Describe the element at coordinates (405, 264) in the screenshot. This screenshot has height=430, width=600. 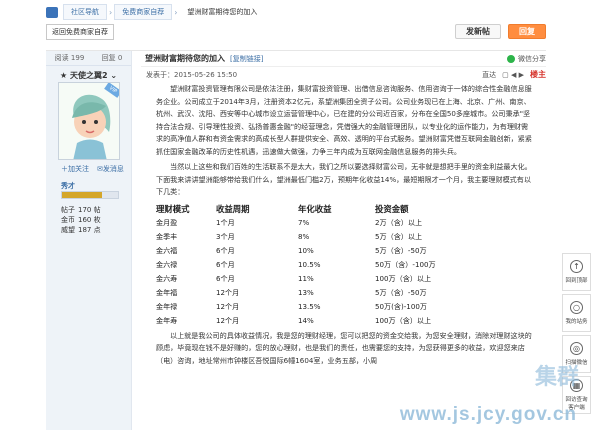
I see `table-cell: 50万（含）-100万` at that location.